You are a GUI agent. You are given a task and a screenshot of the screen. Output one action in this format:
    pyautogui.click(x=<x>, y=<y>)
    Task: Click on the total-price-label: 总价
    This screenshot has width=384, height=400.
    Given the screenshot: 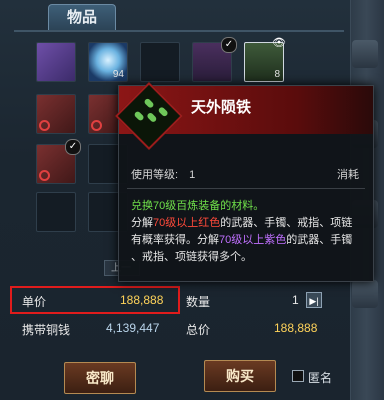 What is the action you would take?
    pyautogui.click(x=198, y=330)
    